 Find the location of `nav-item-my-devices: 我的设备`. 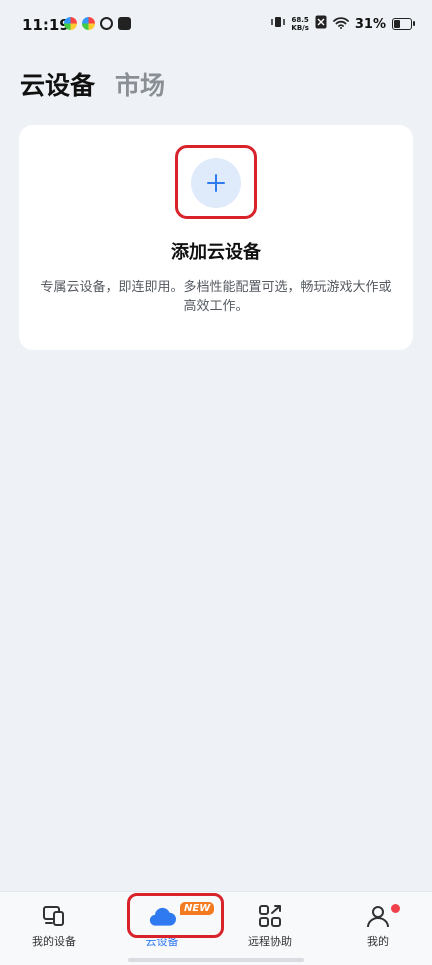

nav-item-my-devices: 我的设备 is located at coordinates (54, 928).